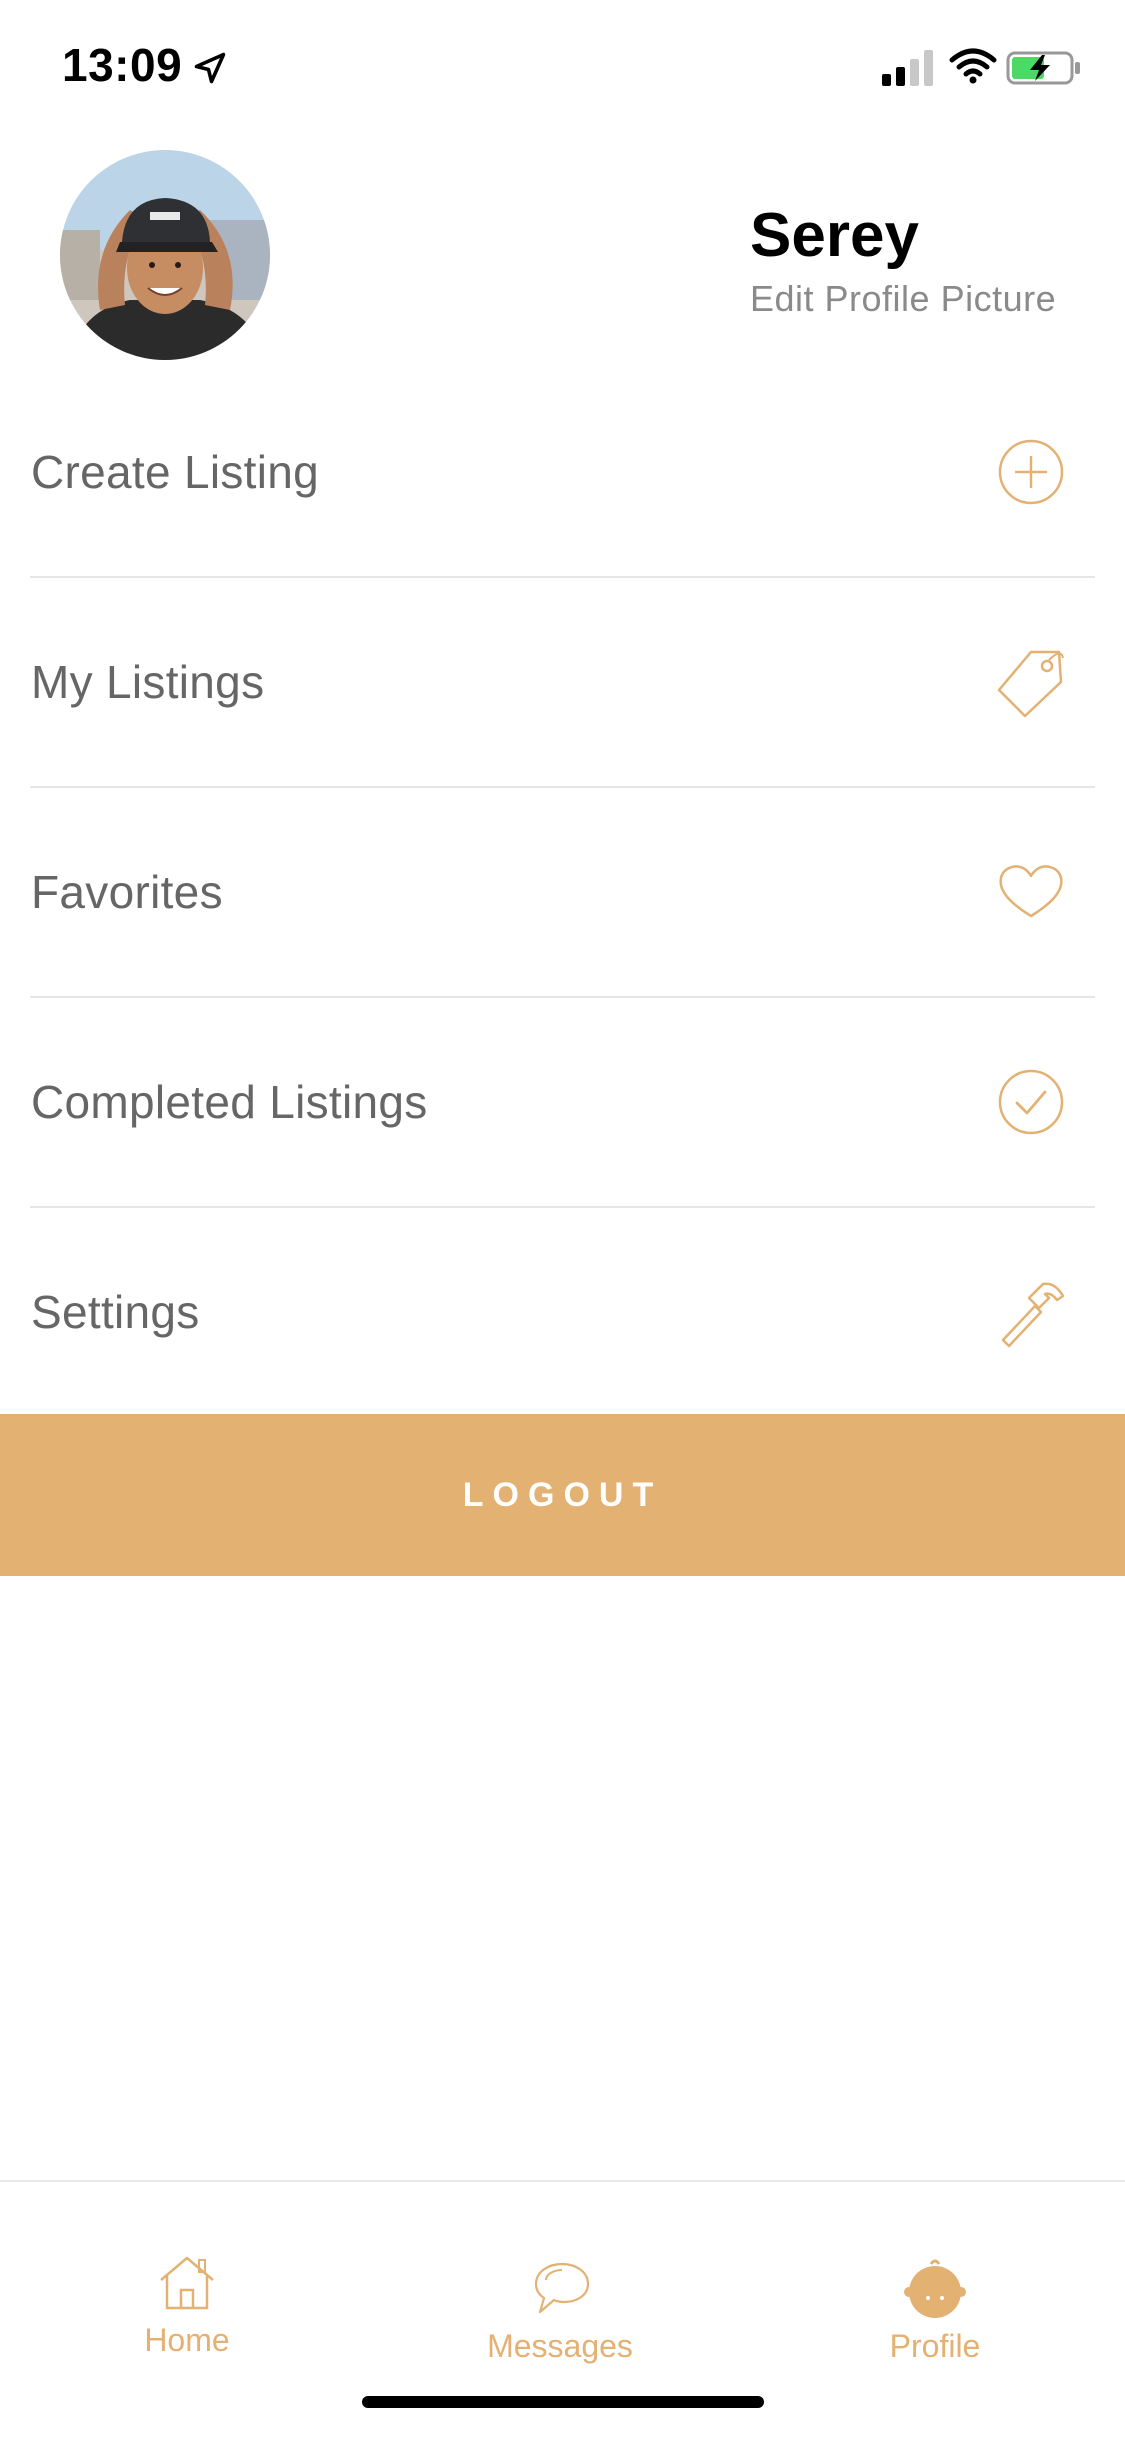 The width and height of the screenshot is (1125, 2438). Describe the element at coordinates (187, 2283) in the screenshot. I see `home-icon` at that location.